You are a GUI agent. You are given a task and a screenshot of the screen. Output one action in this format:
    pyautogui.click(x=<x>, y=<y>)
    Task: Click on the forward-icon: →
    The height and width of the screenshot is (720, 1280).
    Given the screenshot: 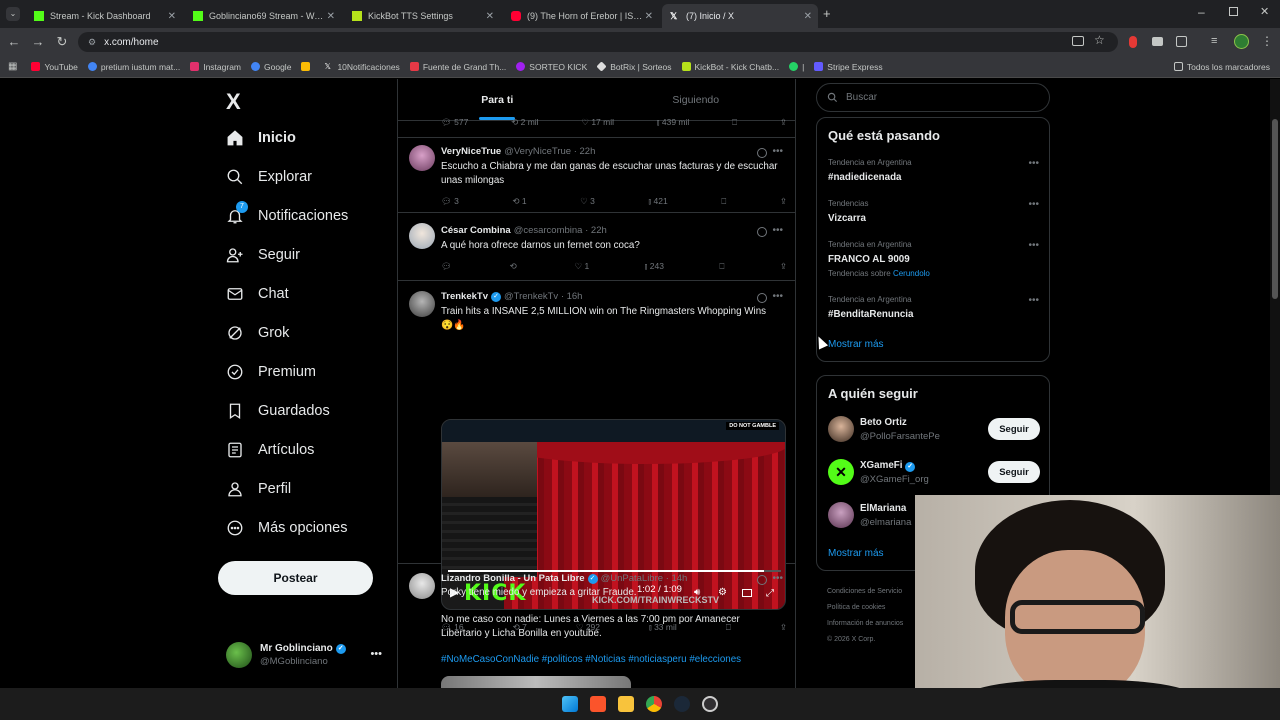 What is the action you would take?
    pyautogui.click(x=38, y=42)
    